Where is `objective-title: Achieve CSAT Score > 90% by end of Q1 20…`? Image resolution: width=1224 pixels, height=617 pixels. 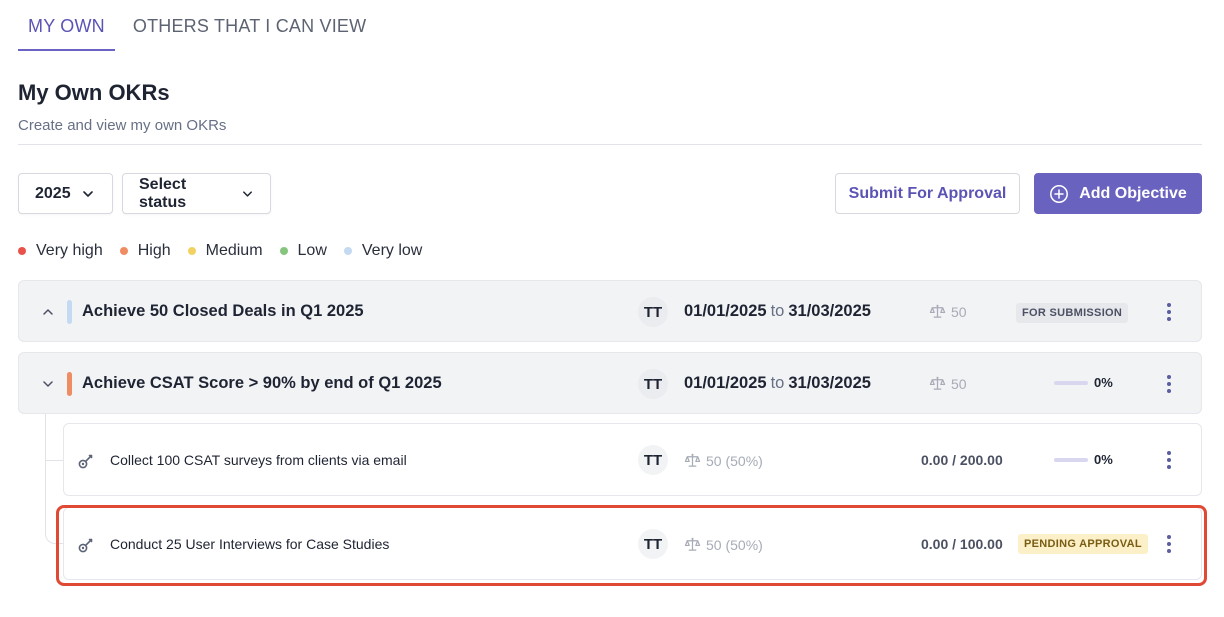
objective-title: Achieve CSAT Score > 90% by end of Q1 20… is located at coordinates (262, 383).